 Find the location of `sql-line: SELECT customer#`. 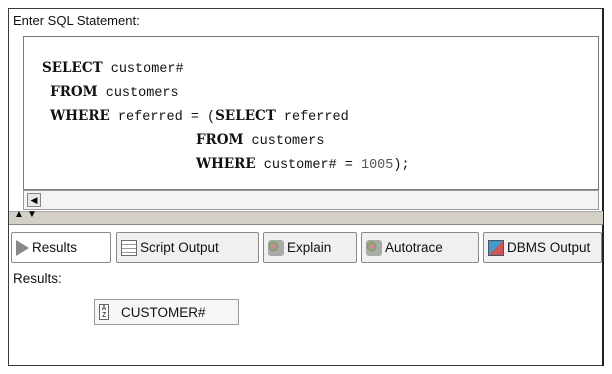

sql-line: SELECT customer# is located at coordinates (226, 69).